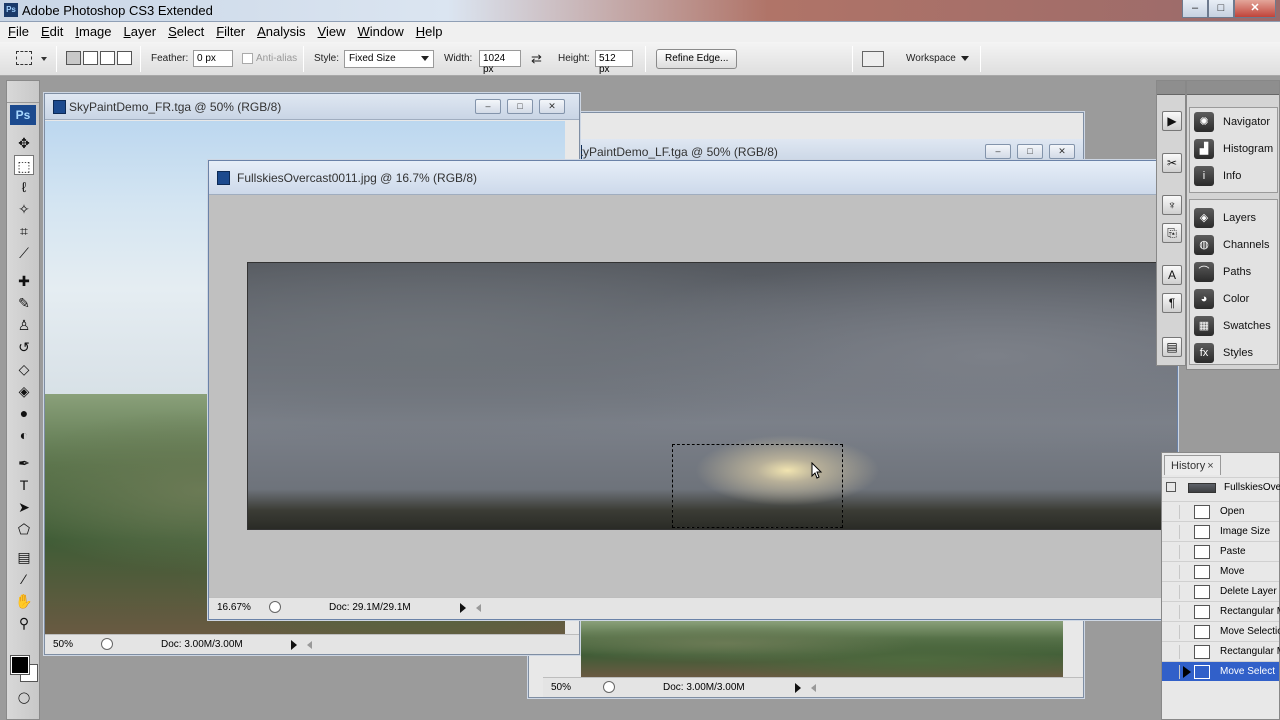 Image resolution: width=1280 pixels, height=720 pixels. What do you see at coordinates (18, 32) in the screenshot?
I see `menu-file: File` at bounding box center [18, 32].